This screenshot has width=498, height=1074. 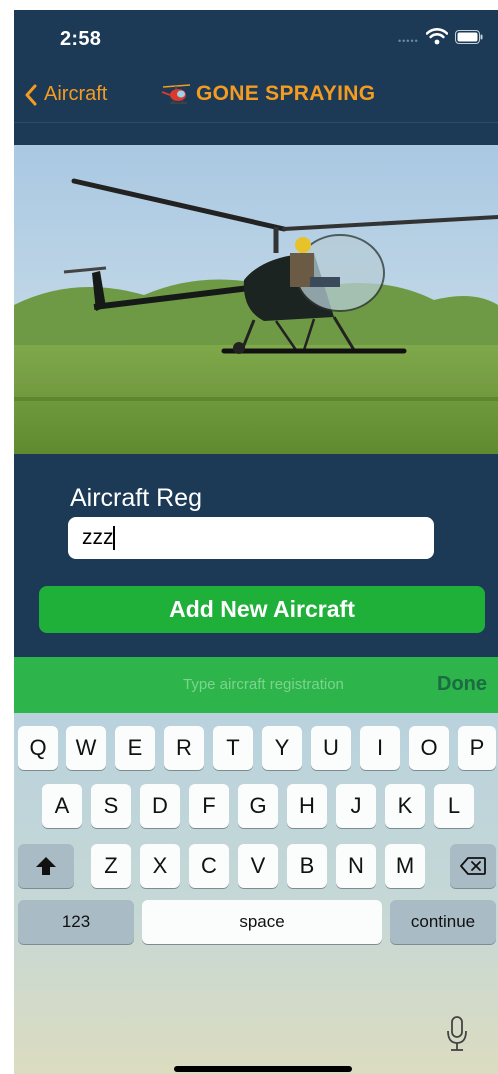 What do you see at coordinates (31, 94) in the screenshot?
I see `back-chevron-icon` at bounding box center [31, 94].